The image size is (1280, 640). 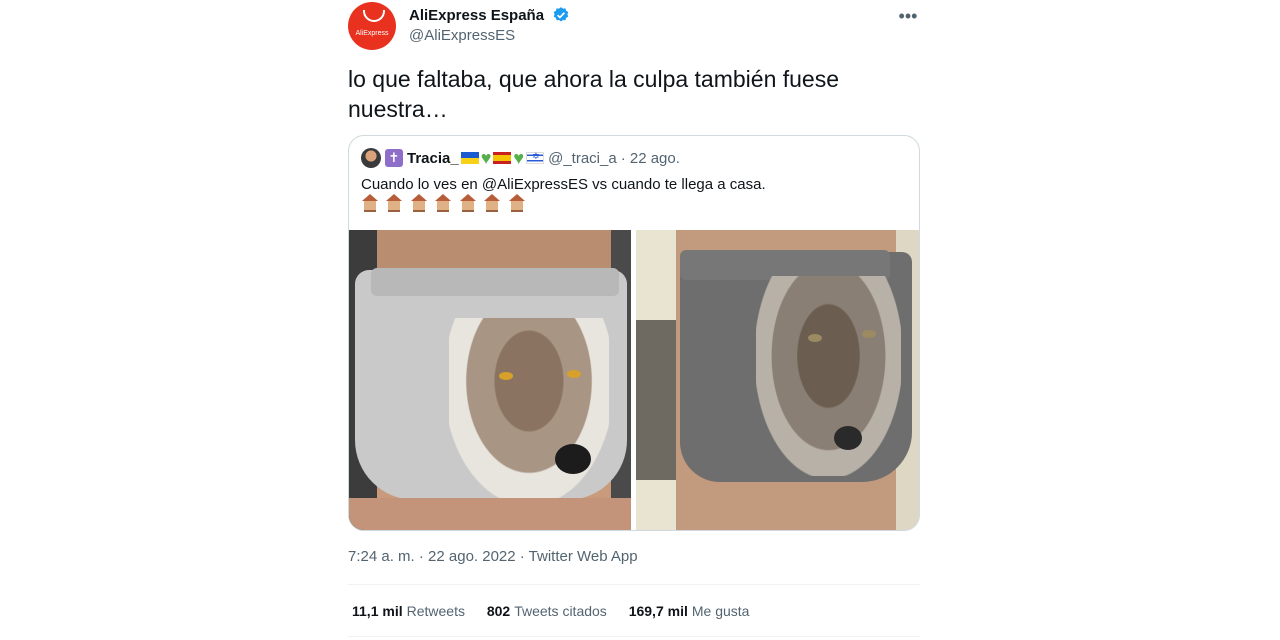 What do you see at coordinates (720, 611) in the screenshot?
I see `likes-label: Me gusta` at bounding box center [720, 611].